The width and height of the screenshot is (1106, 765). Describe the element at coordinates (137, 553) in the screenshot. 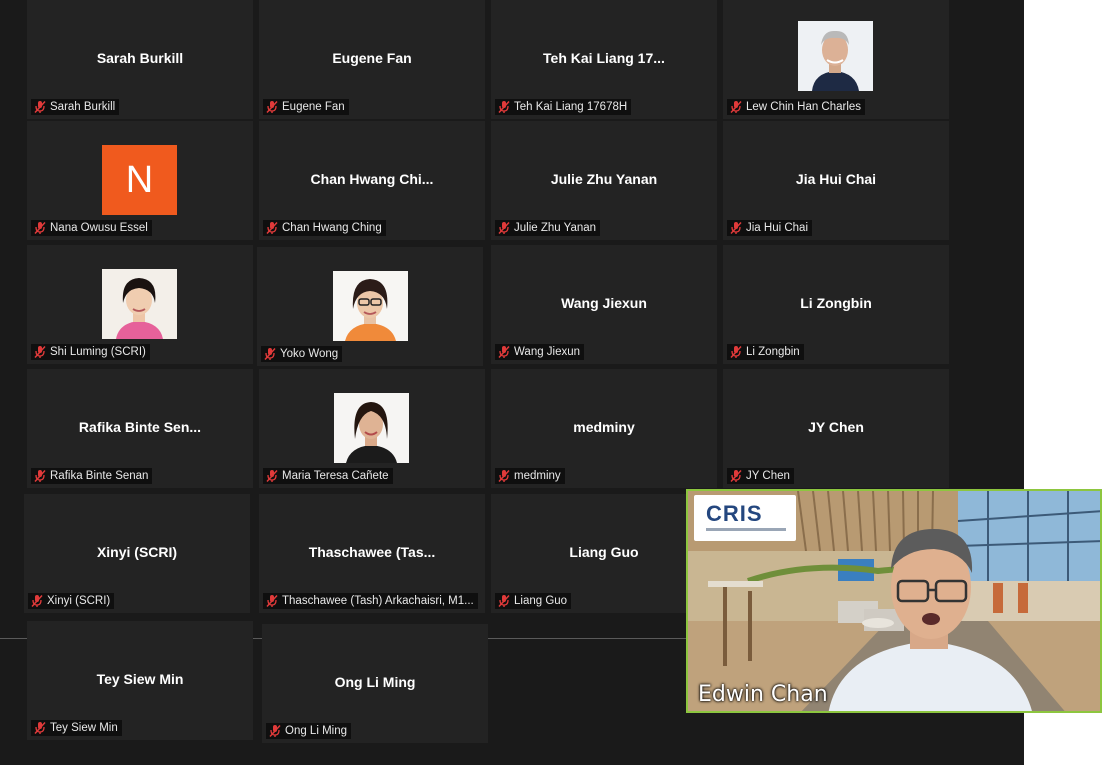

I see `participant-tile: Xinyi (SCRI) Xinyi (SCRI)` at that location.